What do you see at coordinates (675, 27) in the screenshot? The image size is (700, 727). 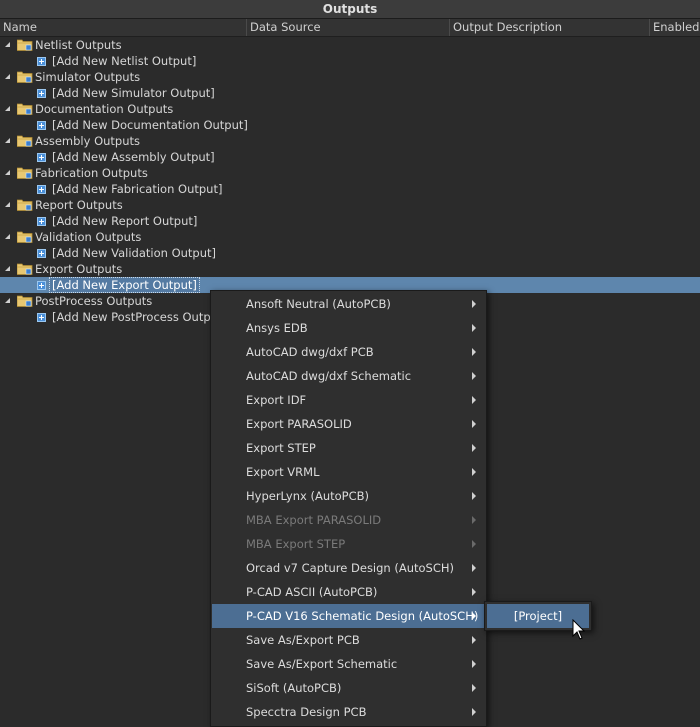 I see `column-enabled: Enabled` at bounding box center [675, 27].